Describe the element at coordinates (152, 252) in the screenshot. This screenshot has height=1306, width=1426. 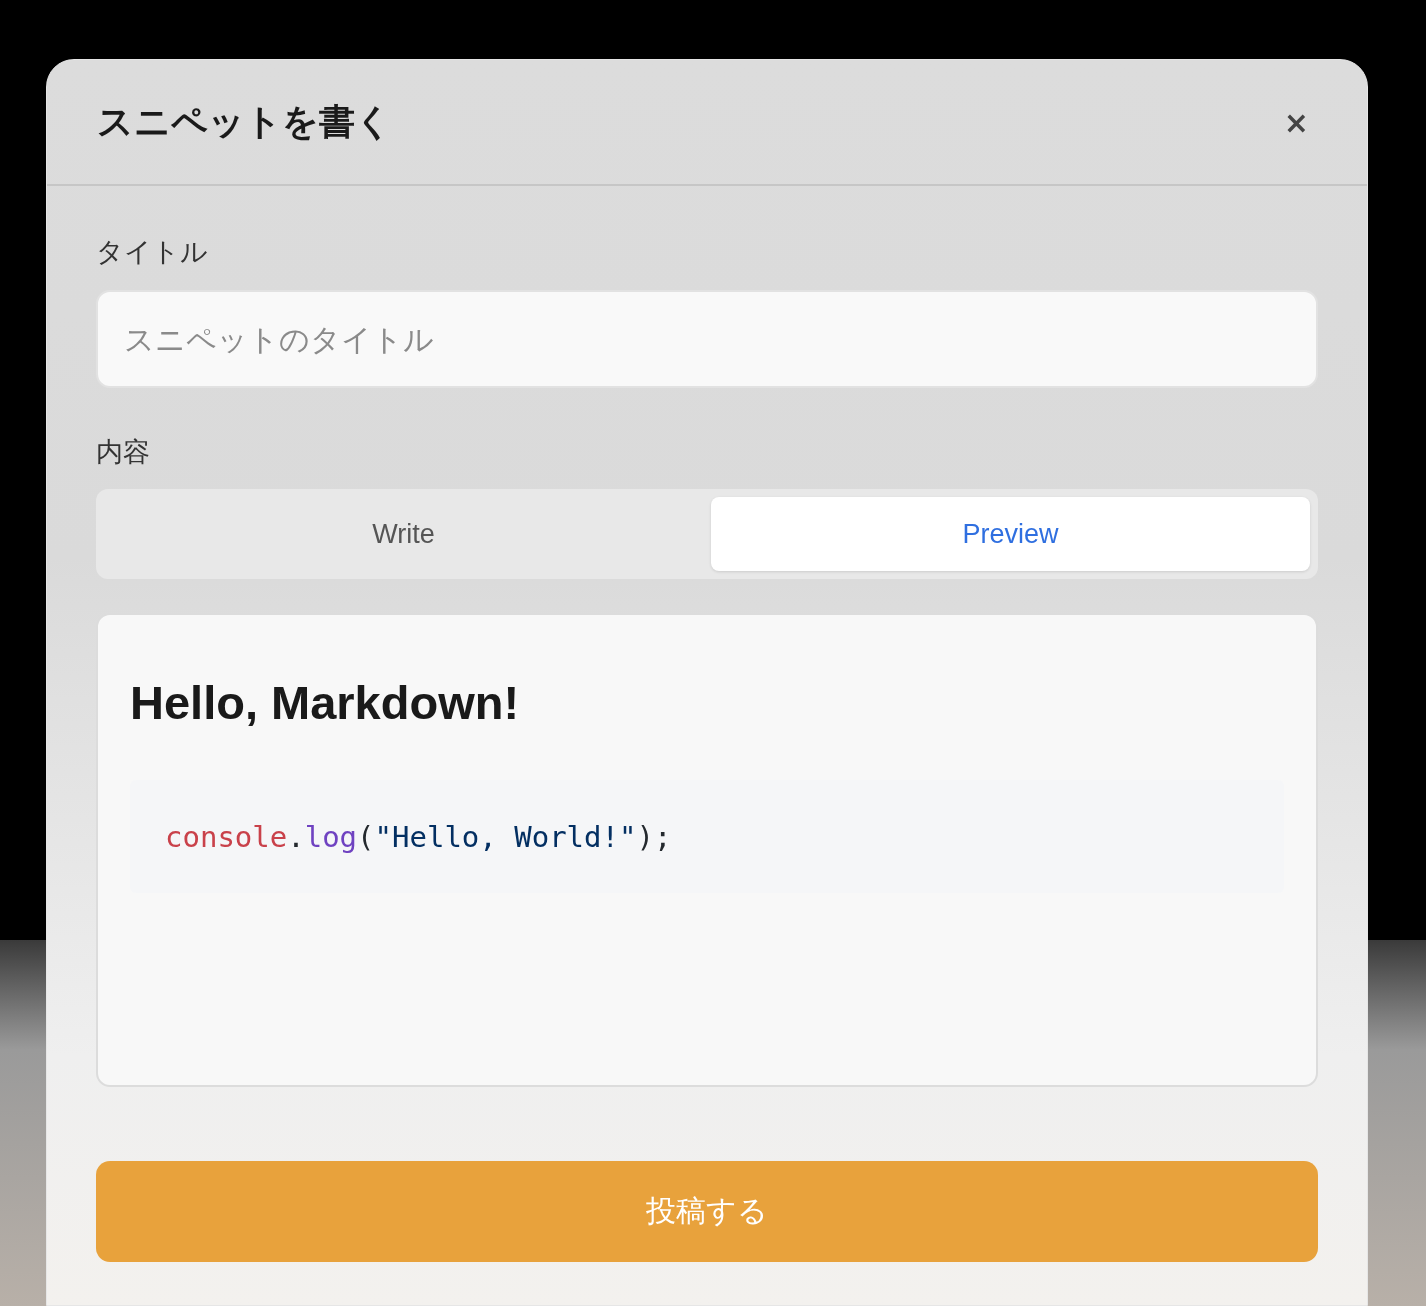
I see `field-label: タイトル` at that location.